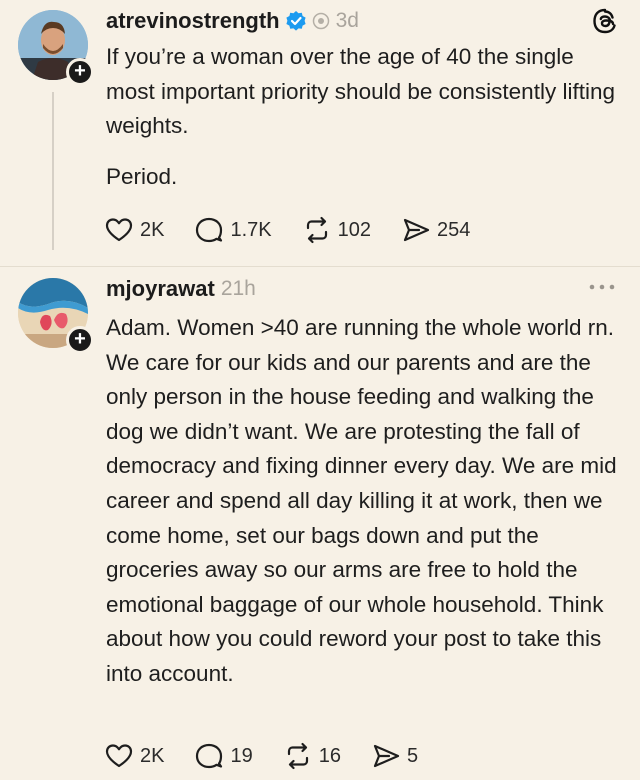  Describe the element at coordinates (223, 756) in the screenshot. I see `reply-button: 19` at that location.